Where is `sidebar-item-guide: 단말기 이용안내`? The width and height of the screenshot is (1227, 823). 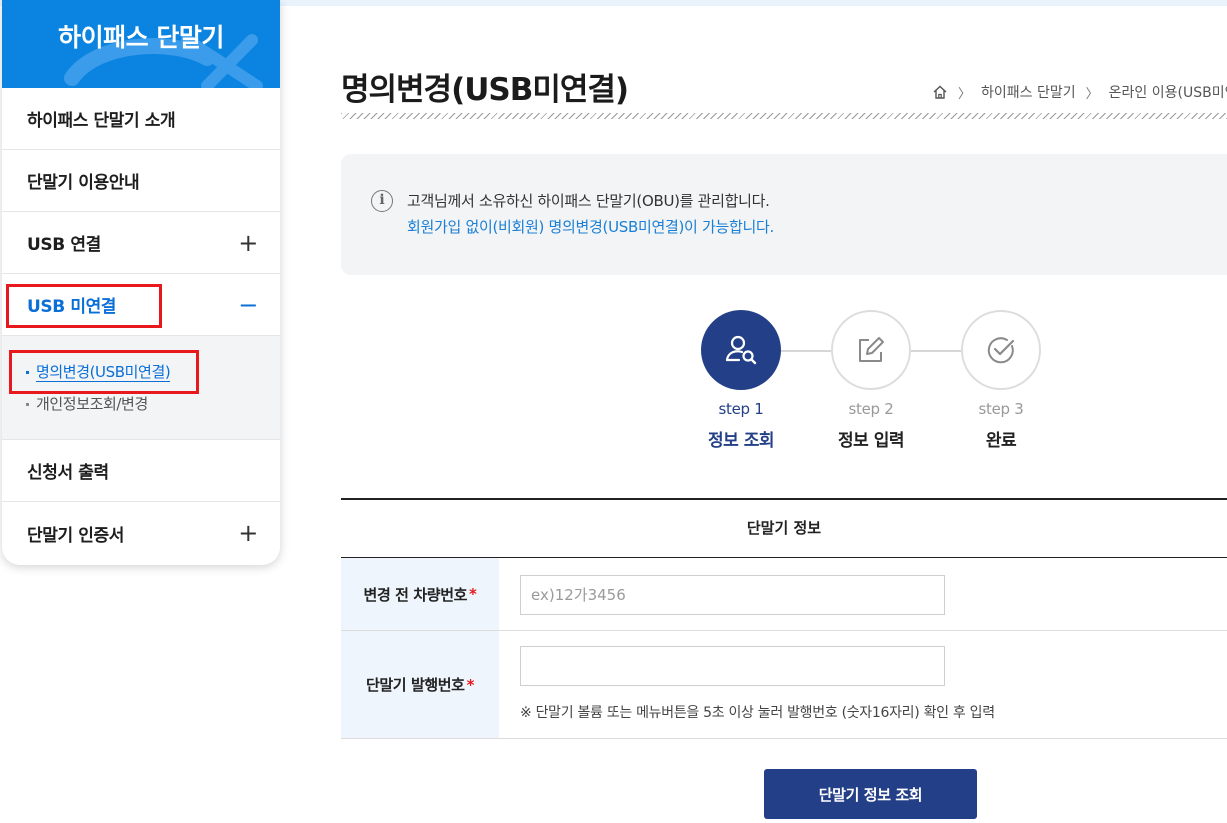
sidebar-item-guide: 단말기 이용안내 is located at coordinates (141, 181).